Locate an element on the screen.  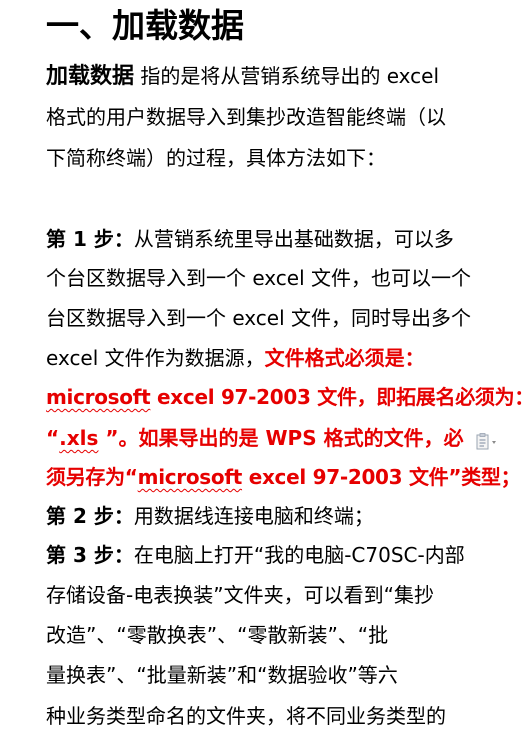
step1-text-4a: excel 文件作为数据源， is located at coordinates (155, 358).